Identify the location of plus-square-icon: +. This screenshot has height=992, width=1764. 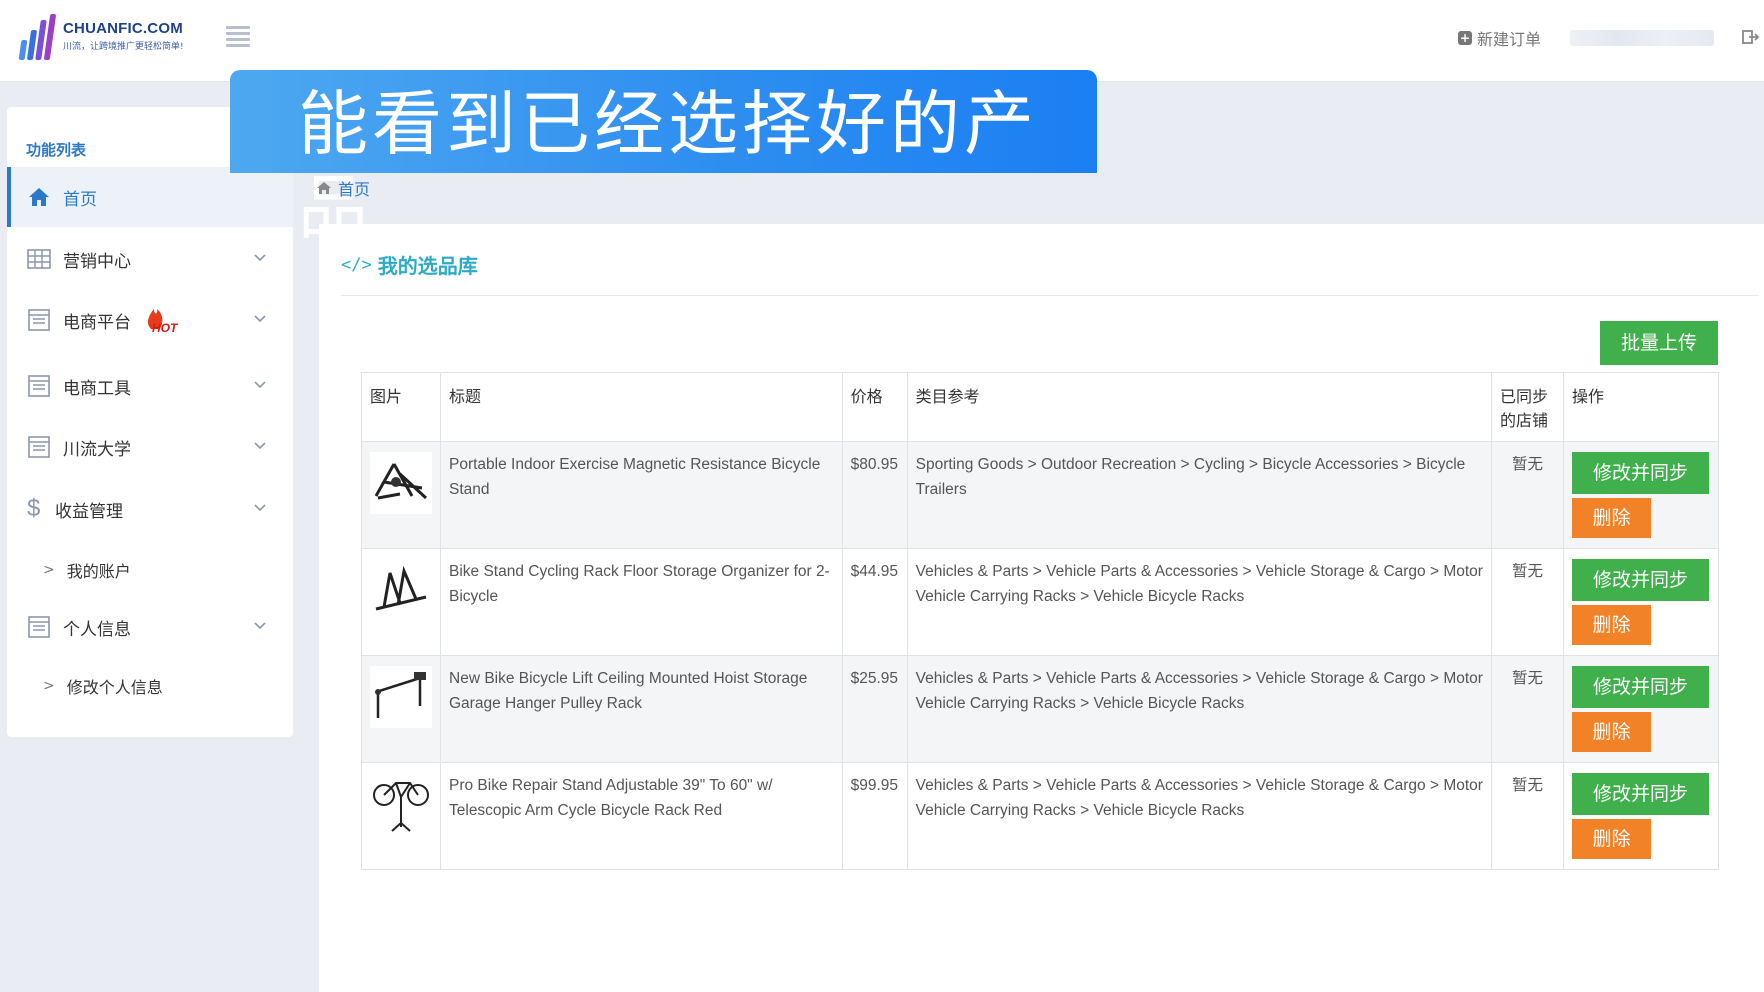
(1465, 38).